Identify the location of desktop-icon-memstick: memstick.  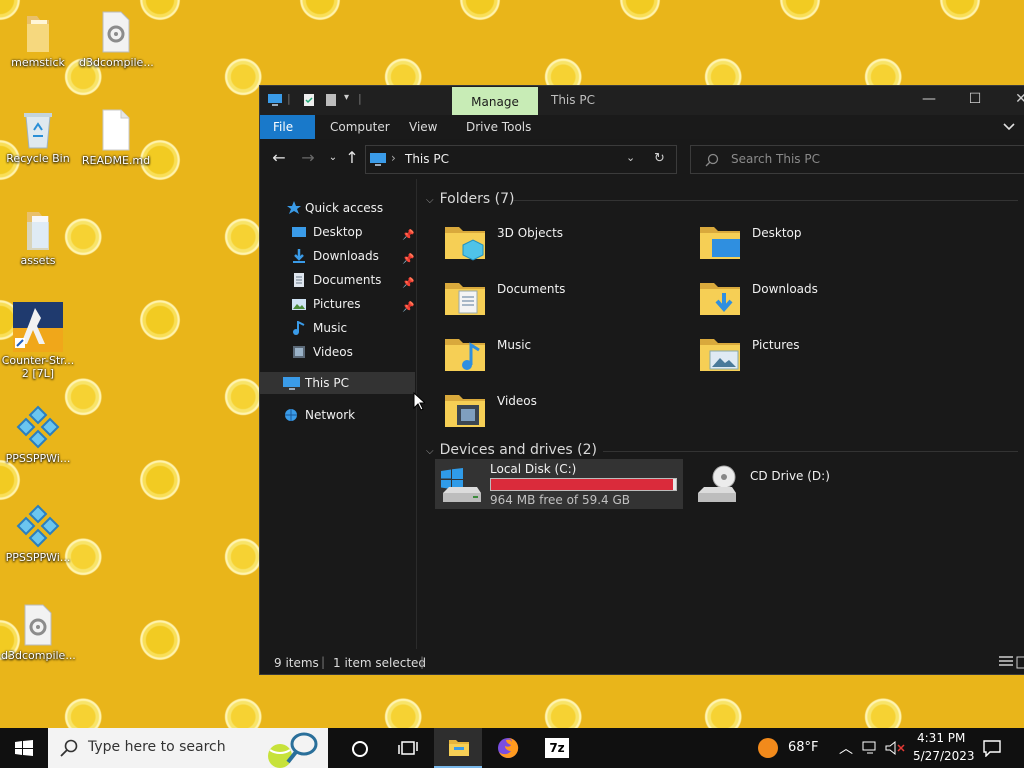
(38, 39).